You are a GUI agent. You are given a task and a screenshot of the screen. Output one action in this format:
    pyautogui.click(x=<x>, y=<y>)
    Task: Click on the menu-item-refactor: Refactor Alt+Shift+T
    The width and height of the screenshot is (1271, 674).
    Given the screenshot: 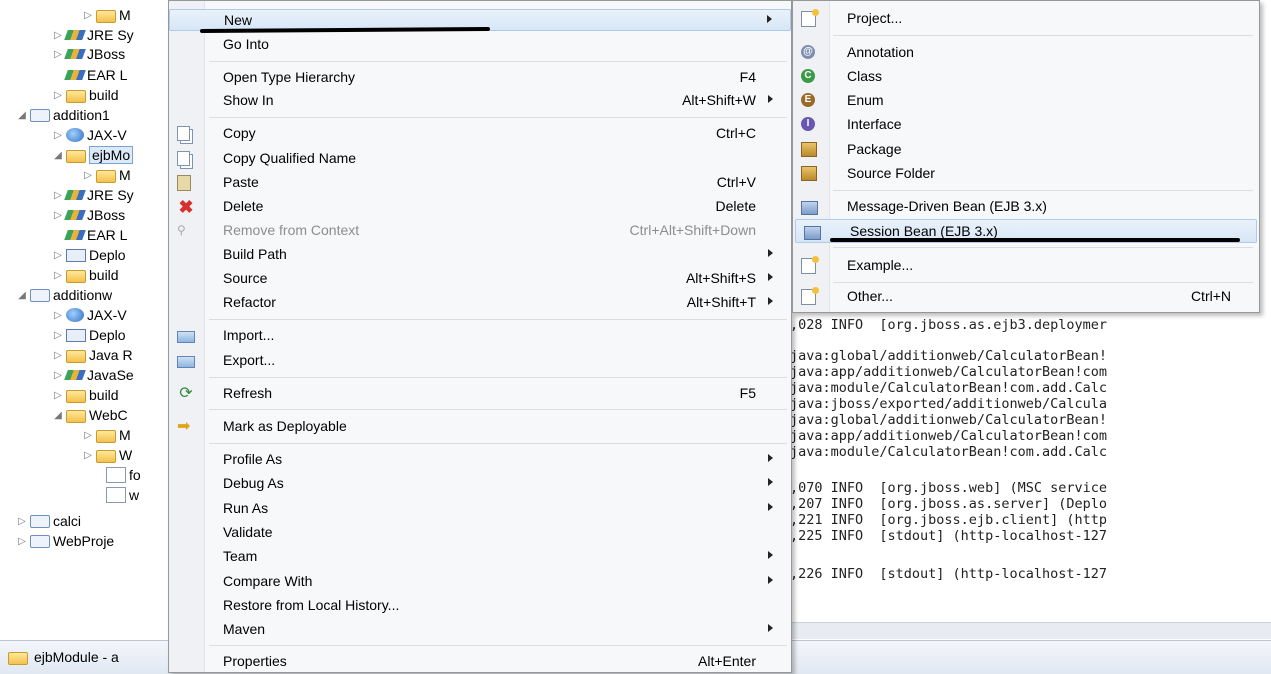 What is the action you would take?
    pyautogui.click(x=480, y=303)
    